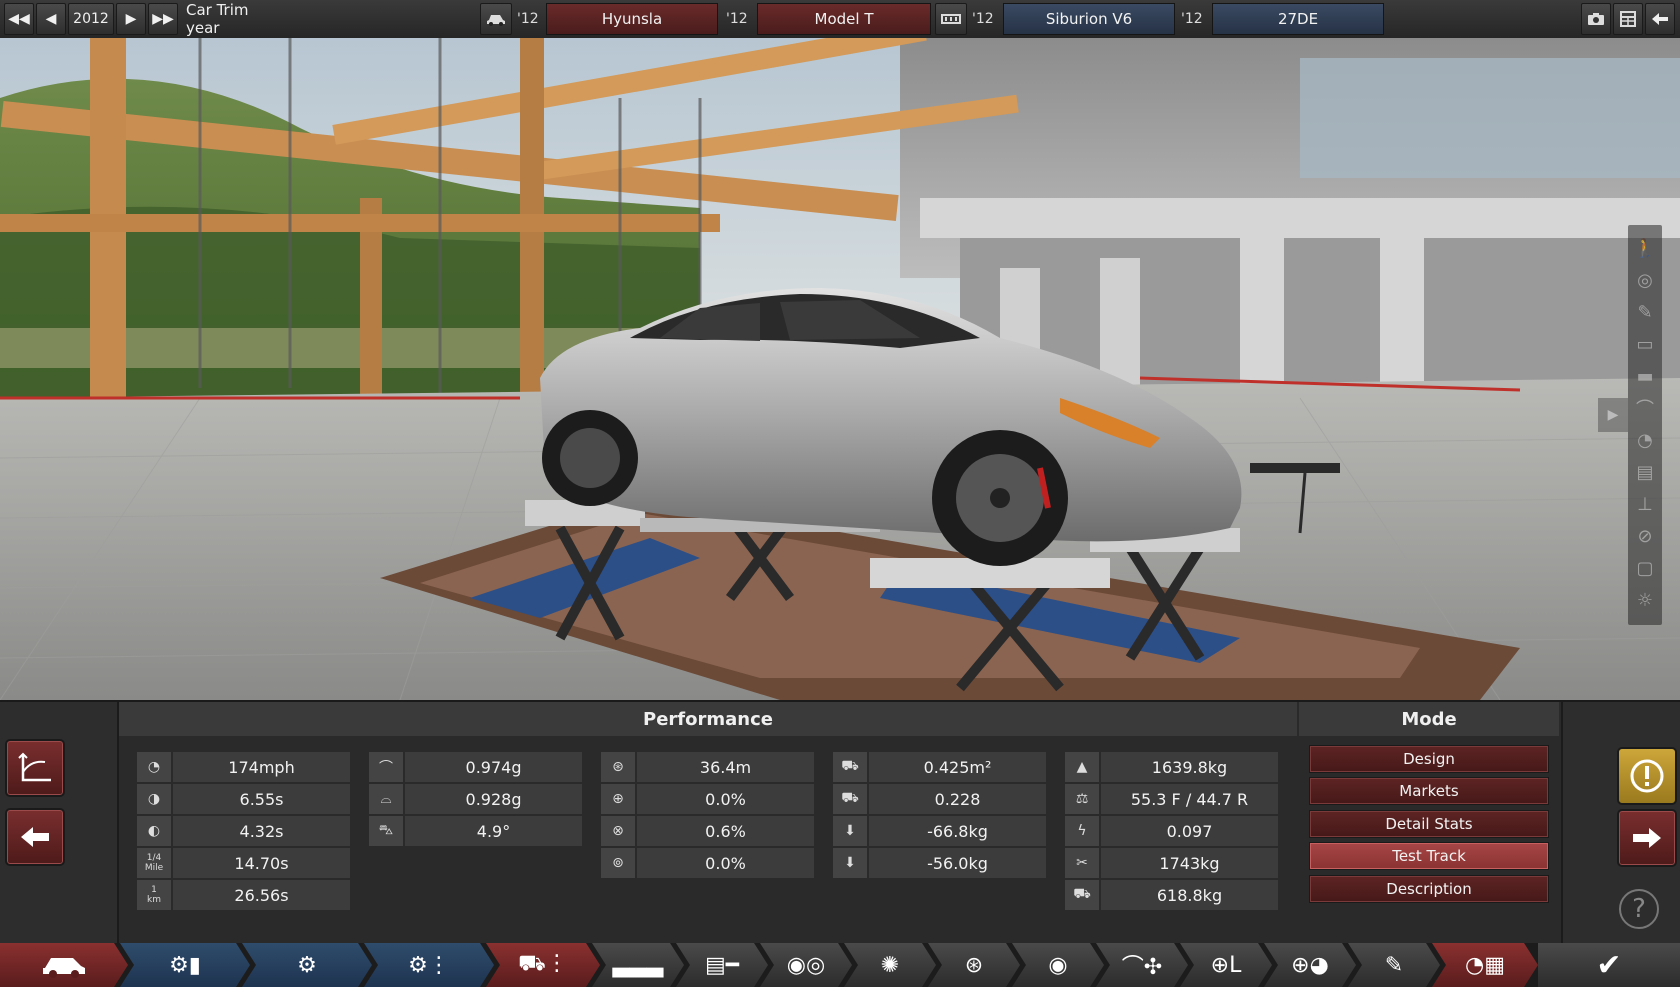 This screenshot has width=1680, height=987. Describe the element at coordinates (1310, 965) in the screenshot. I see `tab-interior: ⊕◕` at that location.